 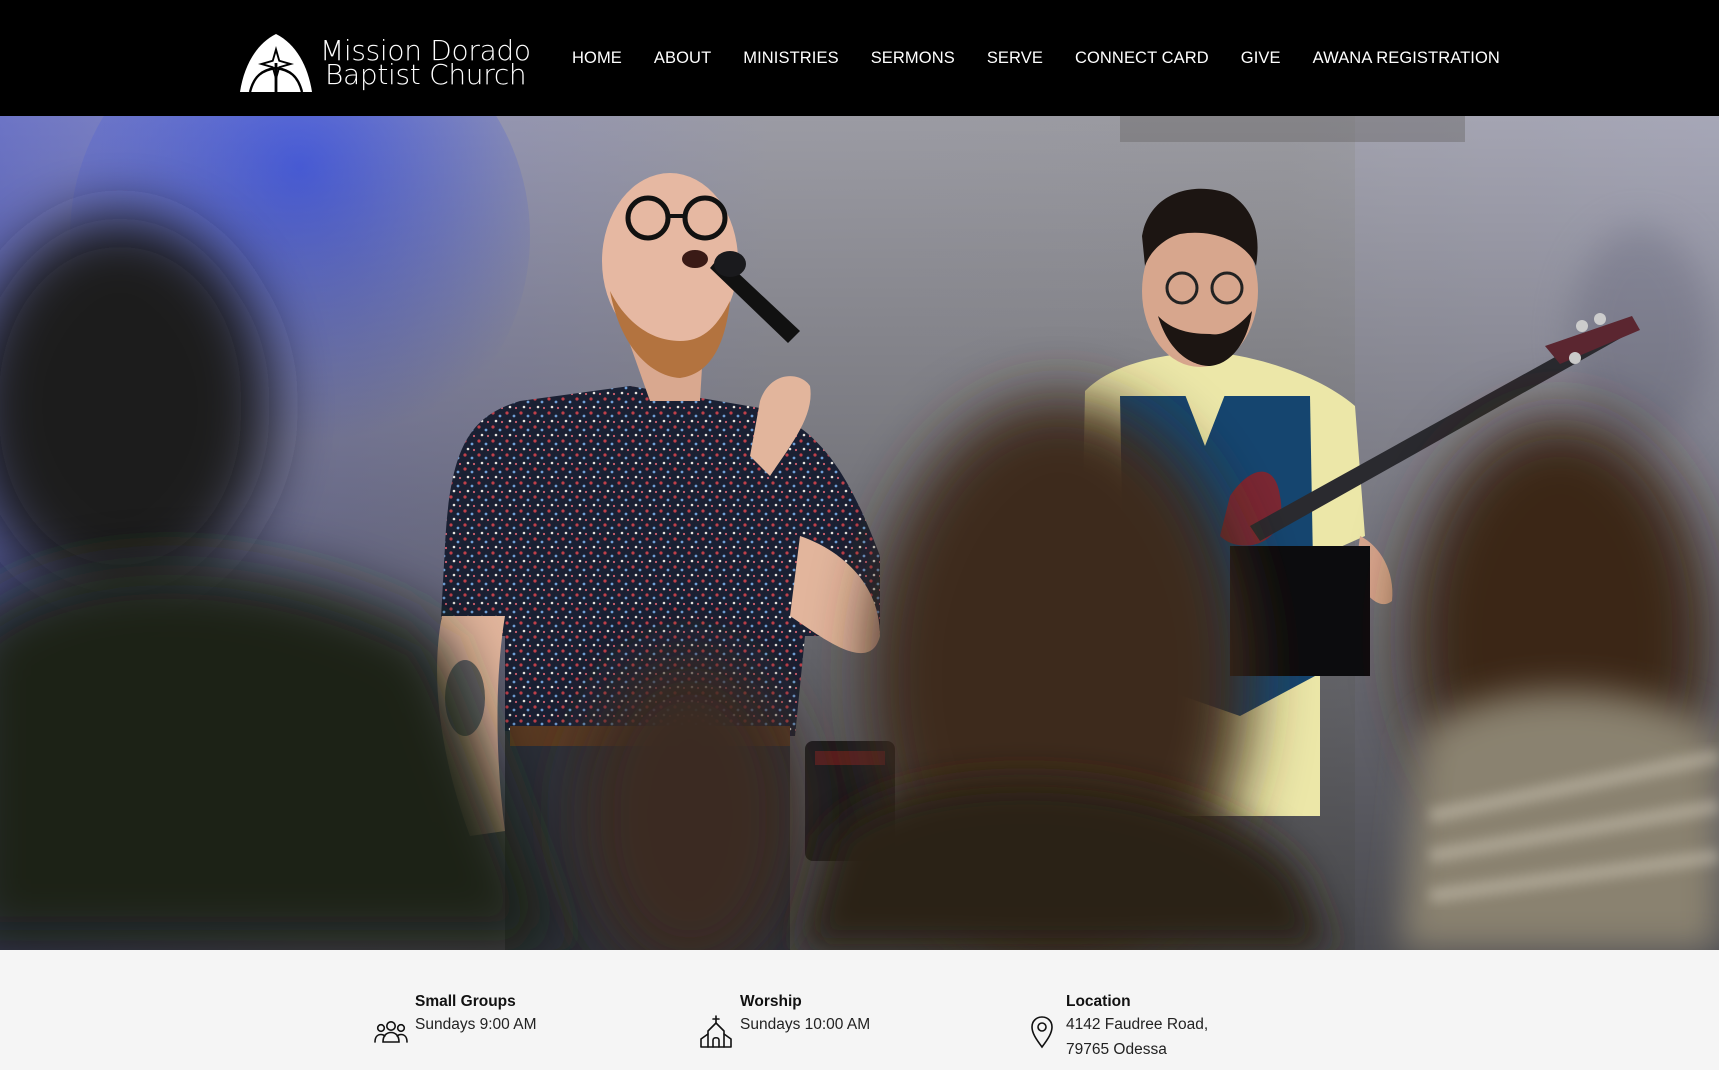 What do you see at coordinates (716, 1031) in the screenshot?
I see `church-icon` at bounding box center [716, 1031].